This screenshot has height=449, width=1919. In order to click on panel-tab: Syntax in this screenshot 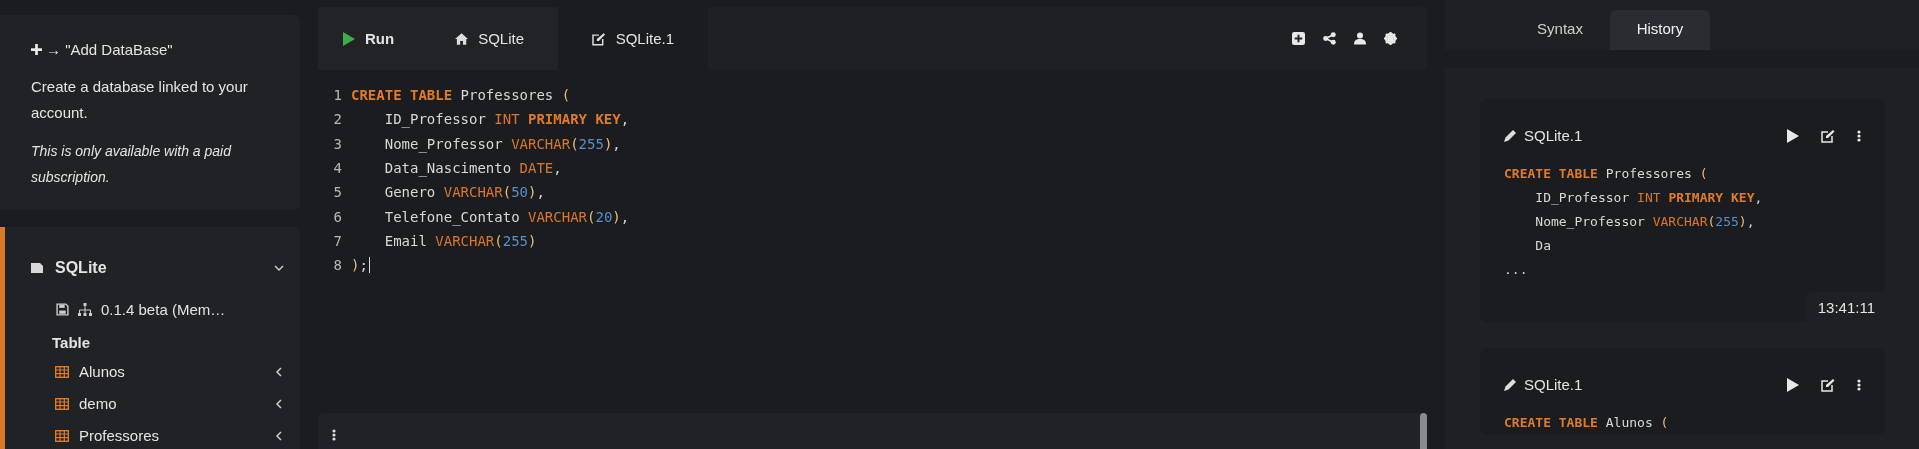, I will do `click(1560, 30)`.